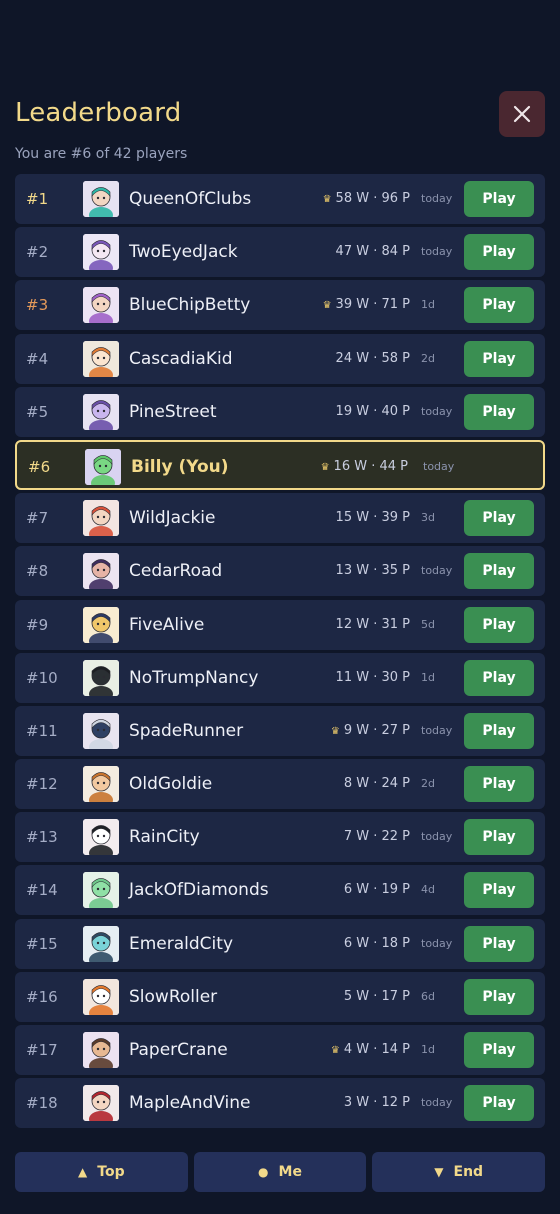  What do you see at coordinates (111, 1172) in the screenshot?
I see `nav-label: Top` at bounding box center [111, 1172].